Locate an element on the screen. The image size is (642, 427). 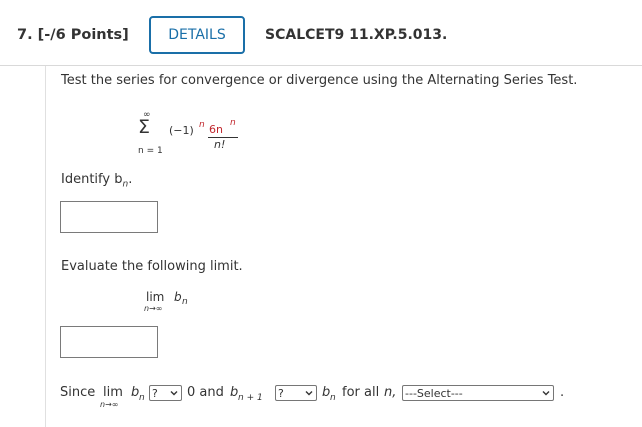
identify-label: Identify bn. is located at coordinates (96, 181).